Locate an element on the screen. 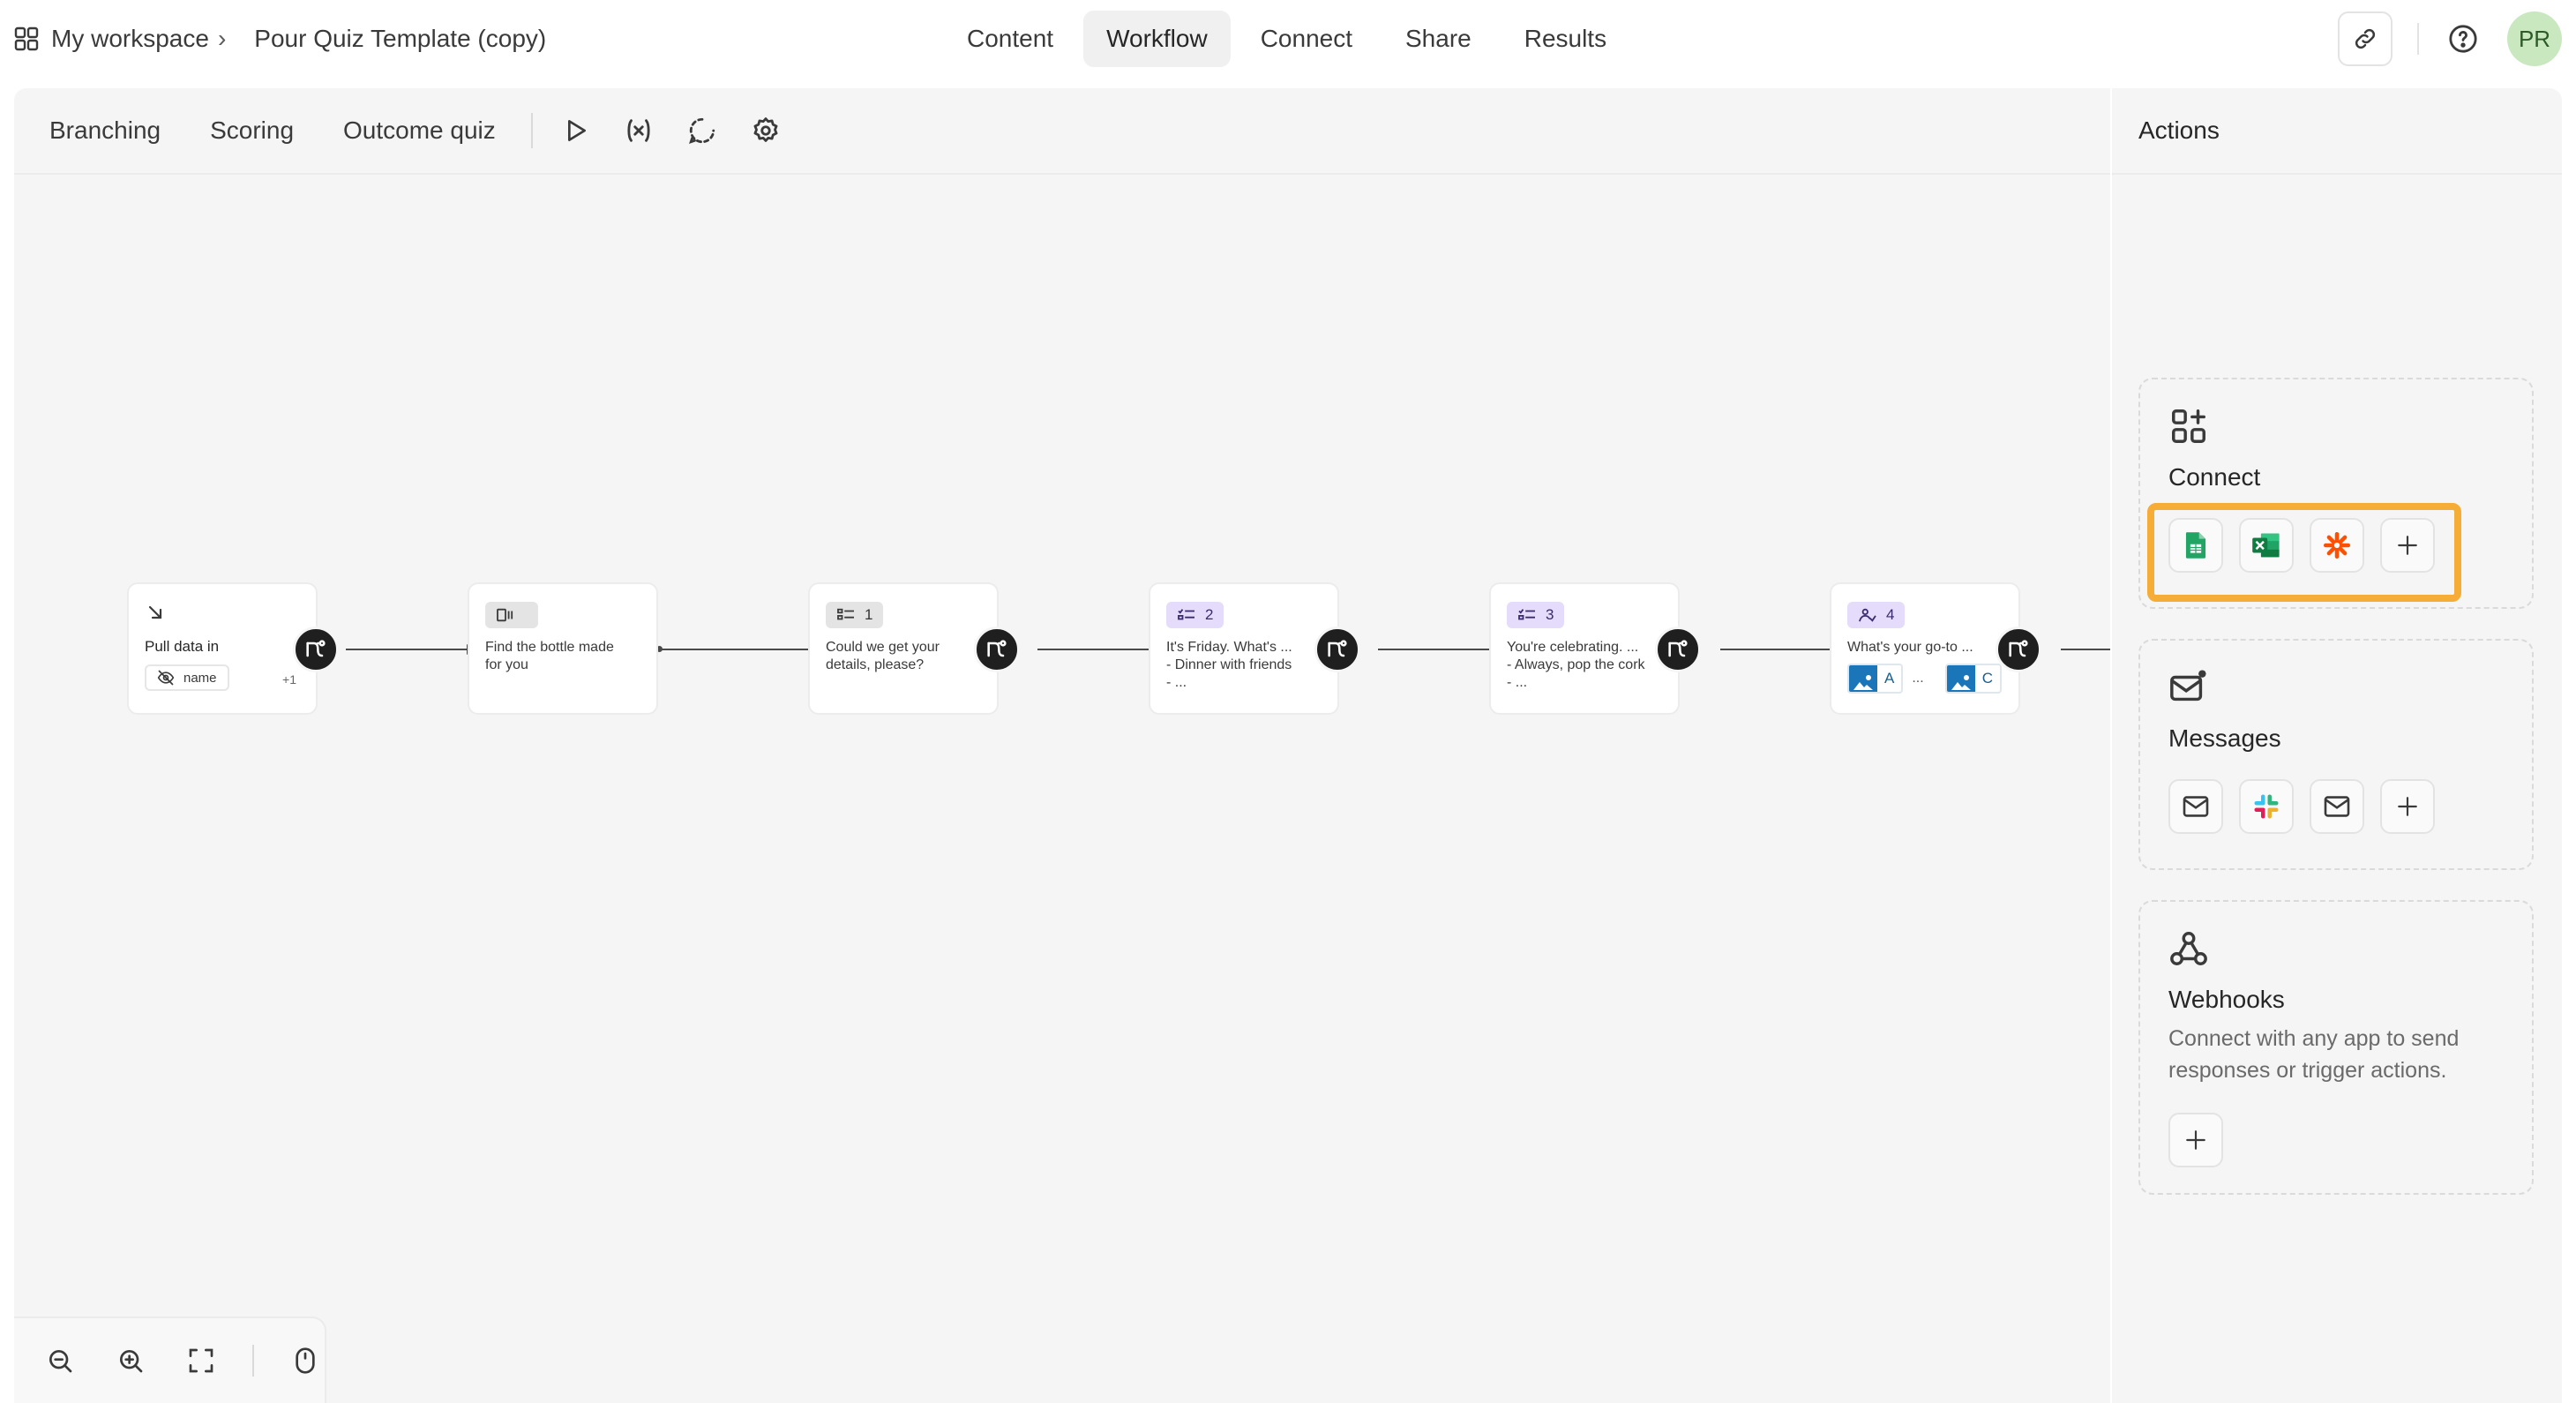 Image resolution: width=2576 pixels, height=1403 pixels. question-number: 1 is located at coordinates (869, 614).